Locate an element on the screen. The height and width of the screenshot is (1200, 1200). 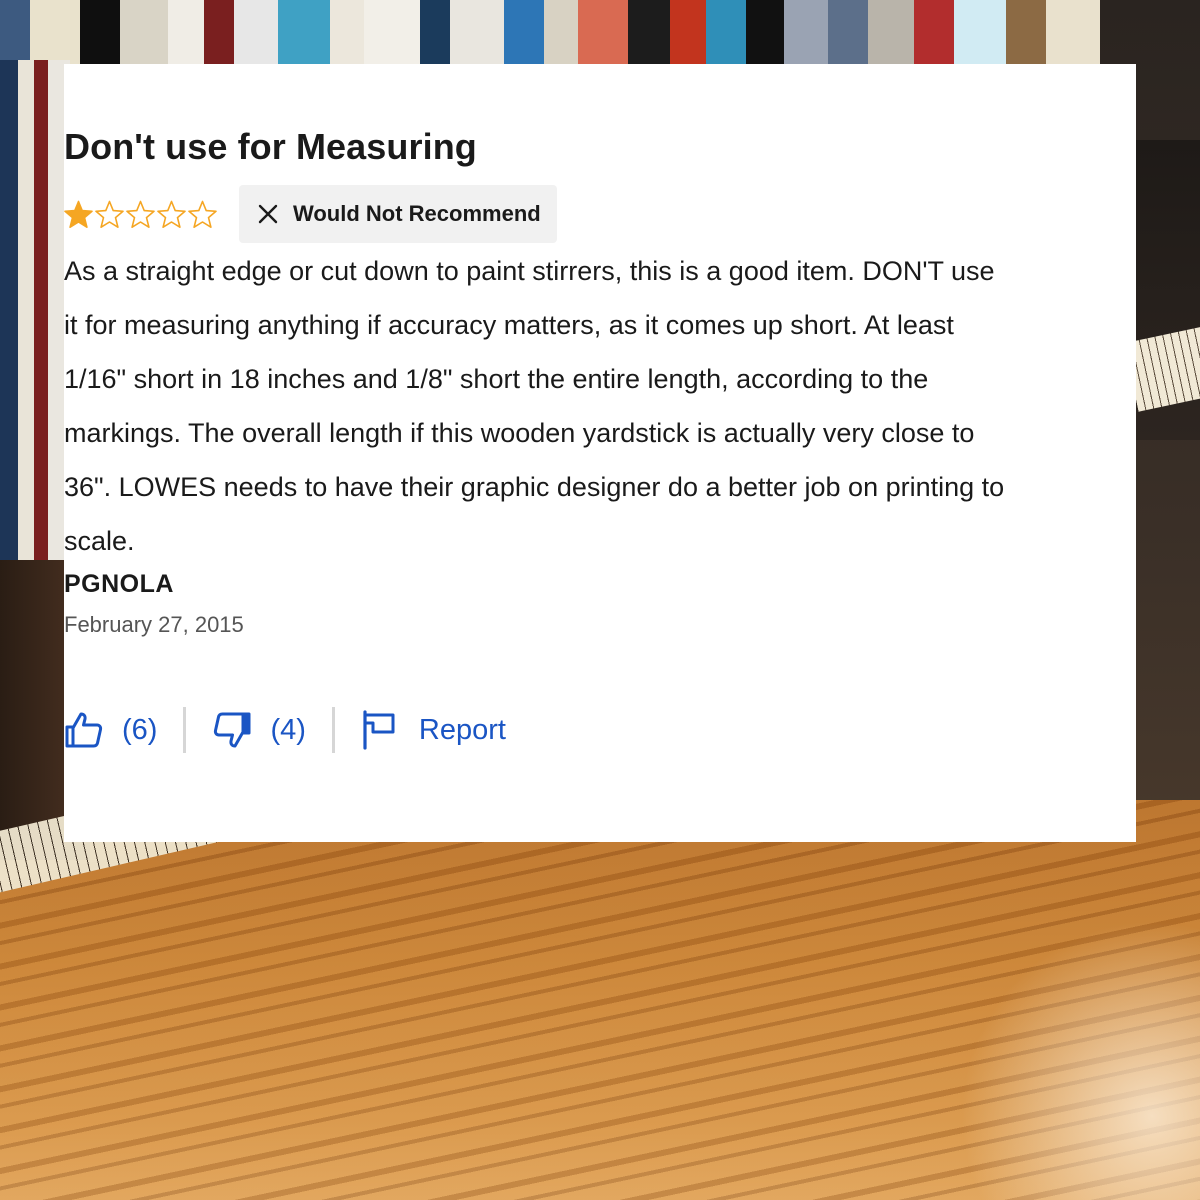
side-book-spines is located at coordinates (35, 320).